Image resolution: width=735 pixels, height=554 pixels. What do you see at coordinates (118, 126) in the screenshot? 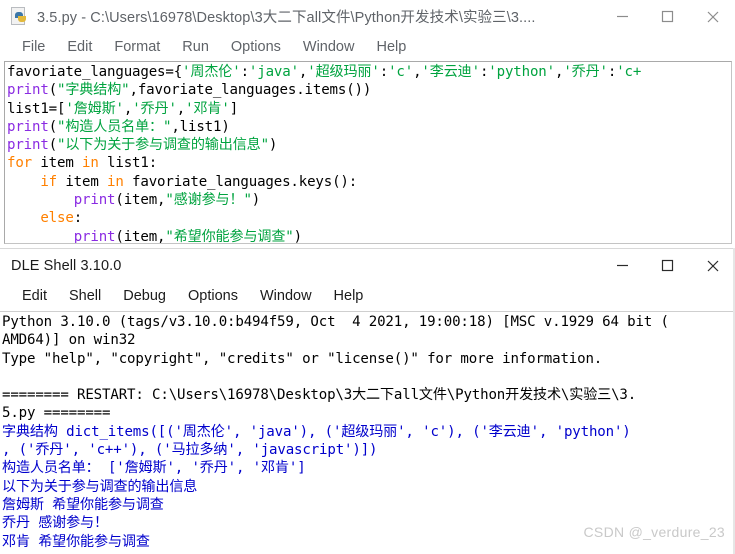
I see `code-line: print("构造人员名单：",list1)` at bounding box center [118, 126].